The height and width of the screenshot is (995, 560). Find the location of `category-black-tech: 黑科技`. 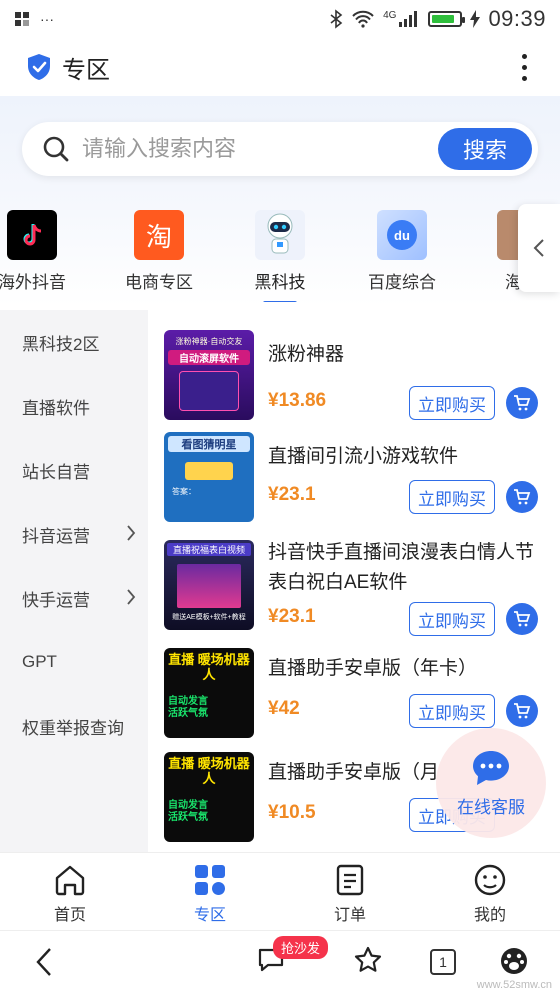

category-black-tech: 黑科技 is located at coordinates (280, 256).